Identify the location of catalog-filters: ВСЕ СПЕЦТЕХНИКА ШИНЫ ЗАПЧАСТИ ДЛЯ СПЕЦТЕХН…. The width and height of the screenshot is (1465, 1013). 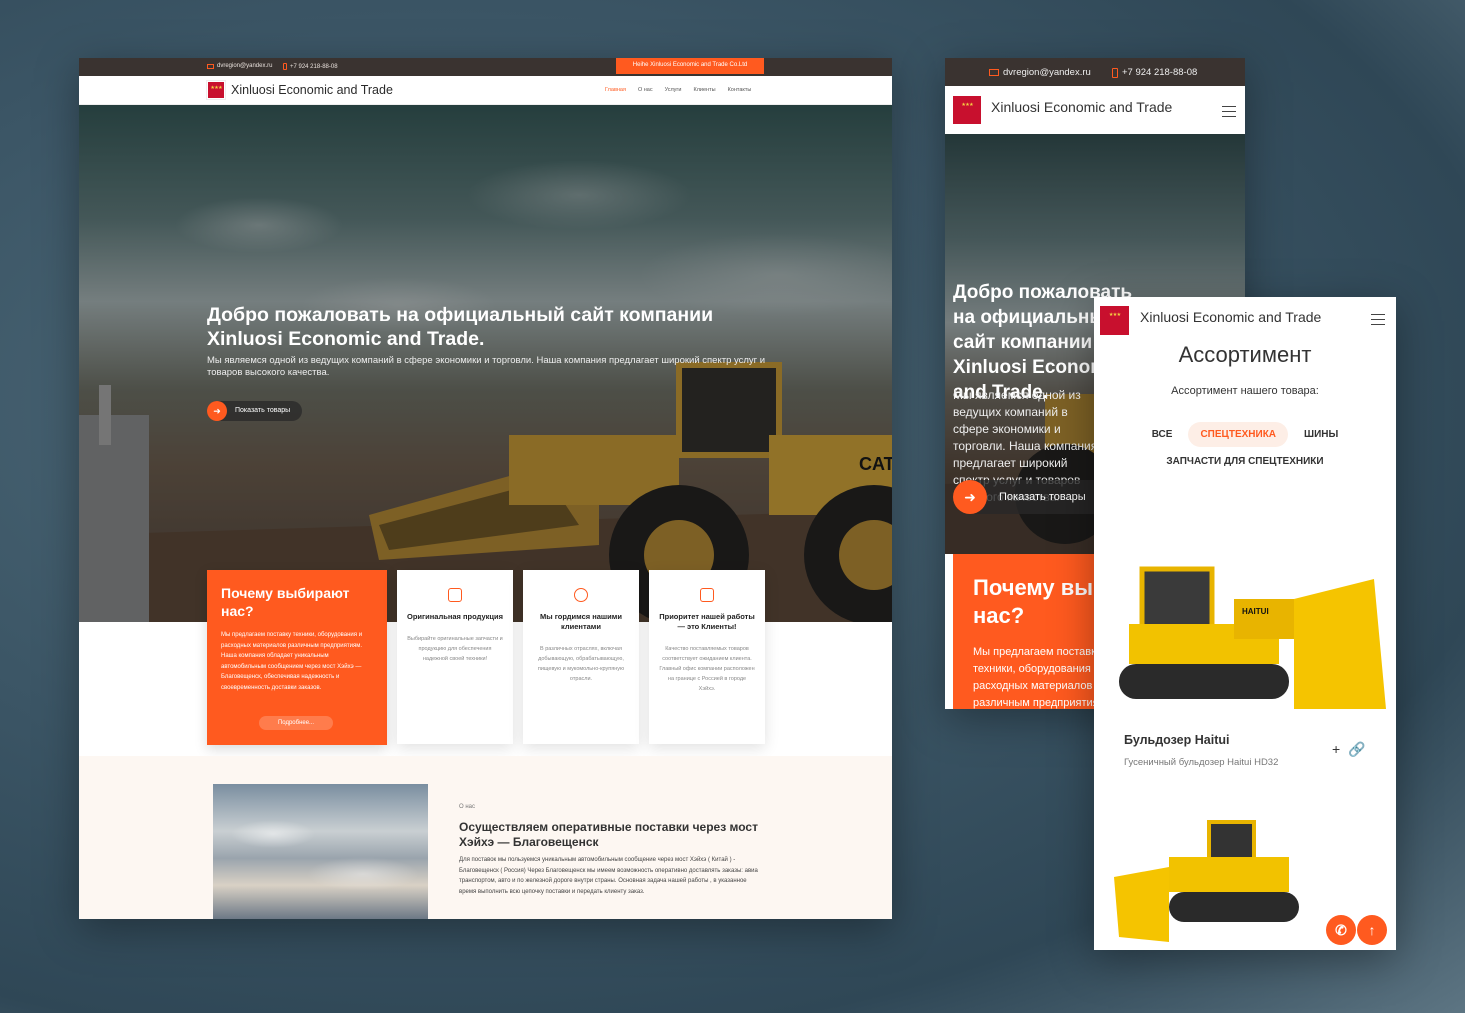
(1245, 448).